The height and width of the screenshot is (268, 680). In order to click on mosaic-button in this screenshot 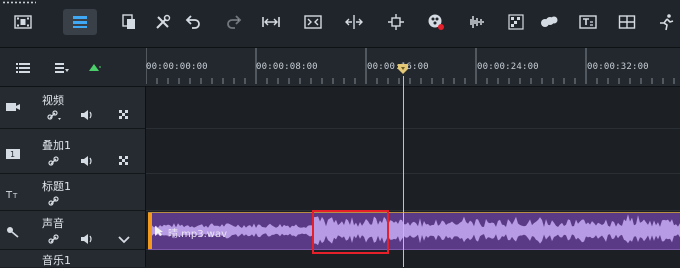, I will do `click(516, 22)`.